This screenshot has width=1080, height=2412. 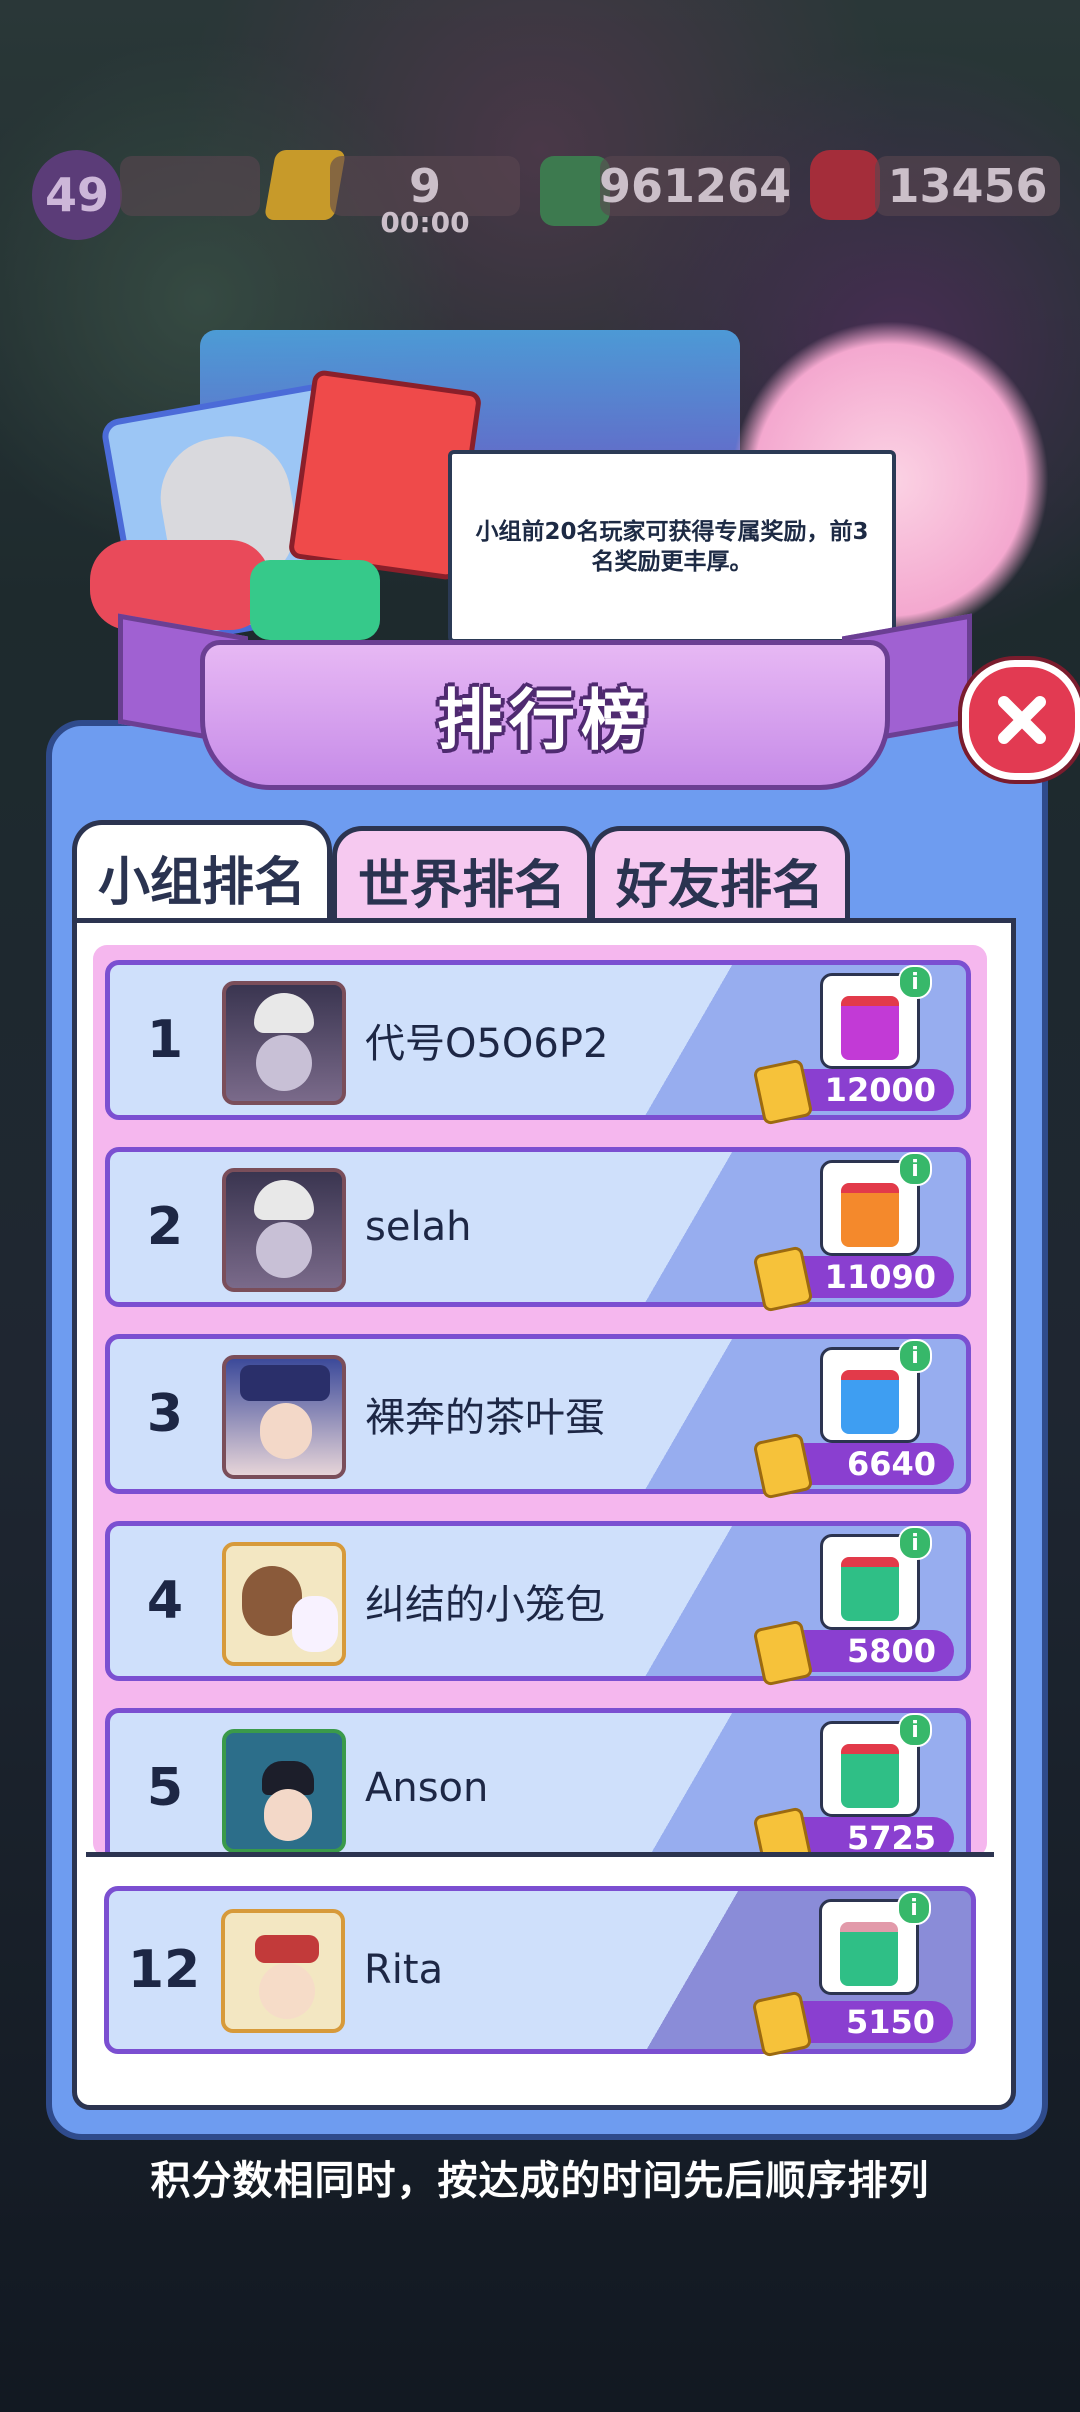 What do you see at coordinates (719, 885) in the screenshot?
I see `tab-label: 好友排名` at bounding box center [719, 885].